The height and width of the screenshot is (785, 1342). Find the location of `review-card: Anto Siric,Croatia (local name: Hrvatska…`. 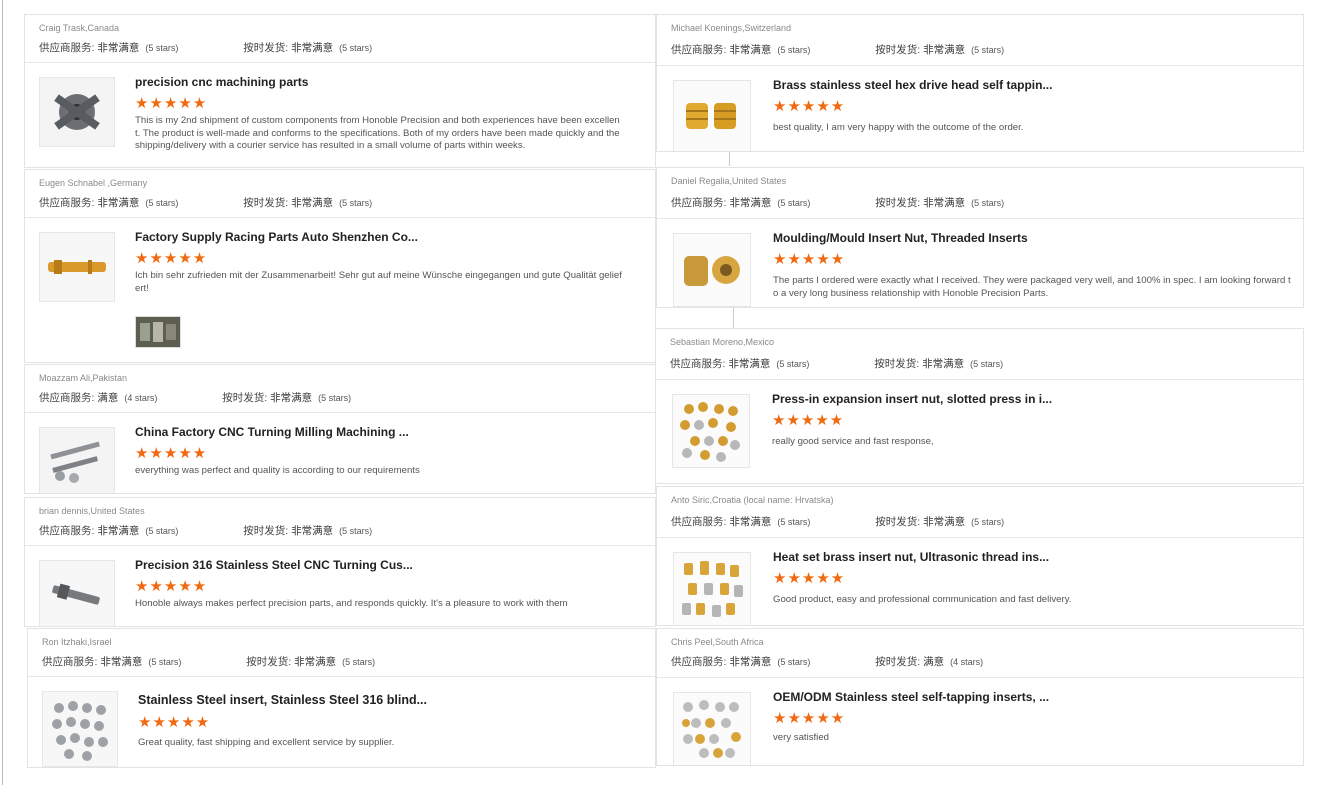

review-card: Anto Siric,Croatia (local name: Hrvatska… is located at coordinates (980, 556).